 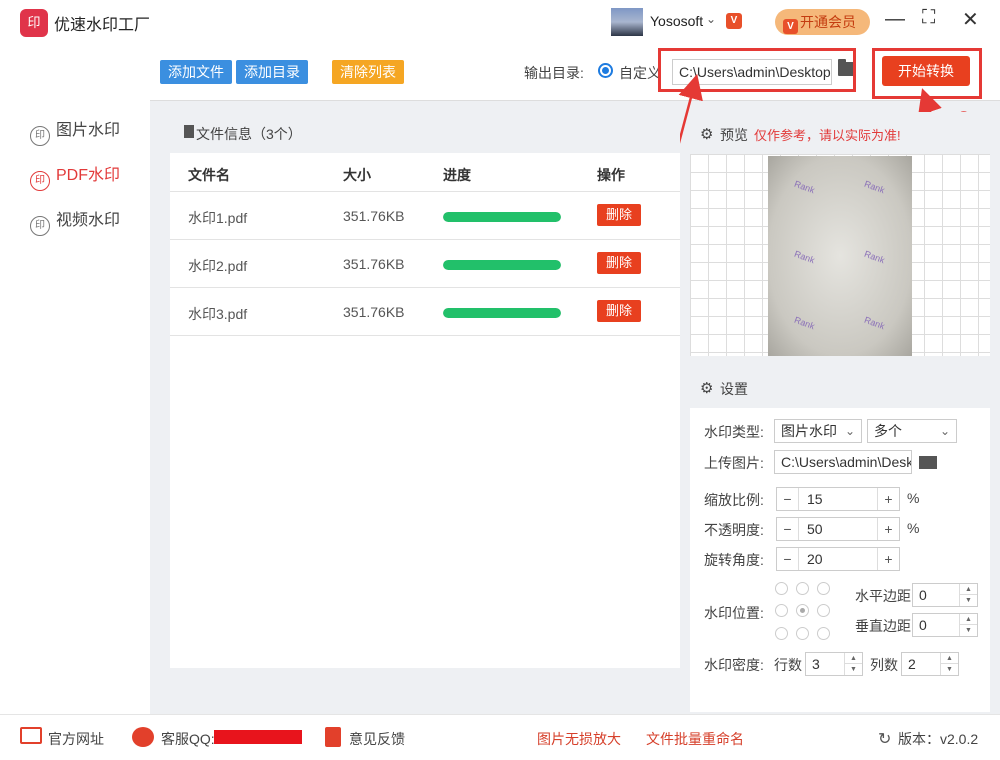 What do you see at coordinates (502, 313) in the screenshot?
I see `progress-fill` at bounding box center [502, 313].